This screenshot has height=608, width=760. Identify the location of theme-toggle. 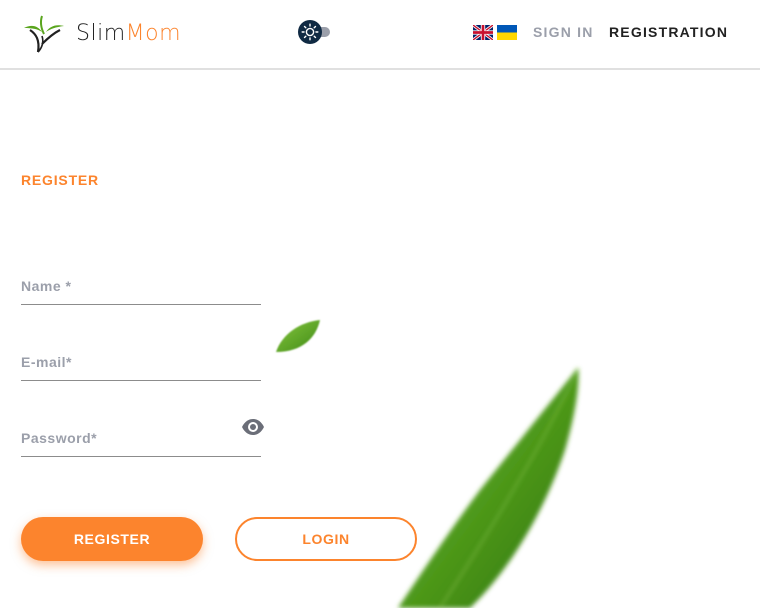
(315, 32).